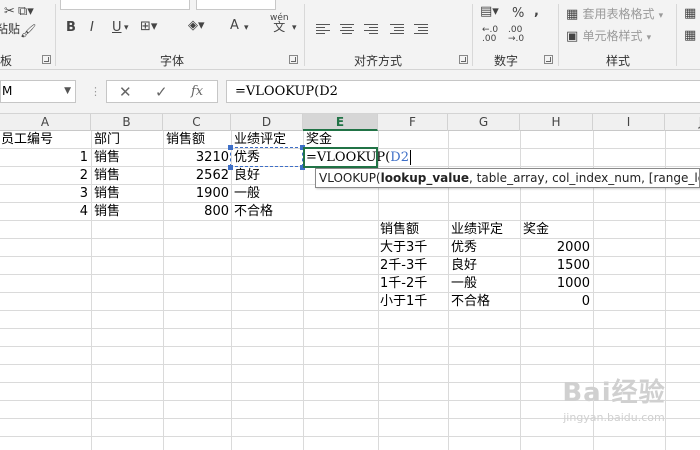 This screenshot has width=700, height=450. Describe the element at coordinates (690, 36) in the screenshot. I see `delete-cells-icon: ▦` at that location.